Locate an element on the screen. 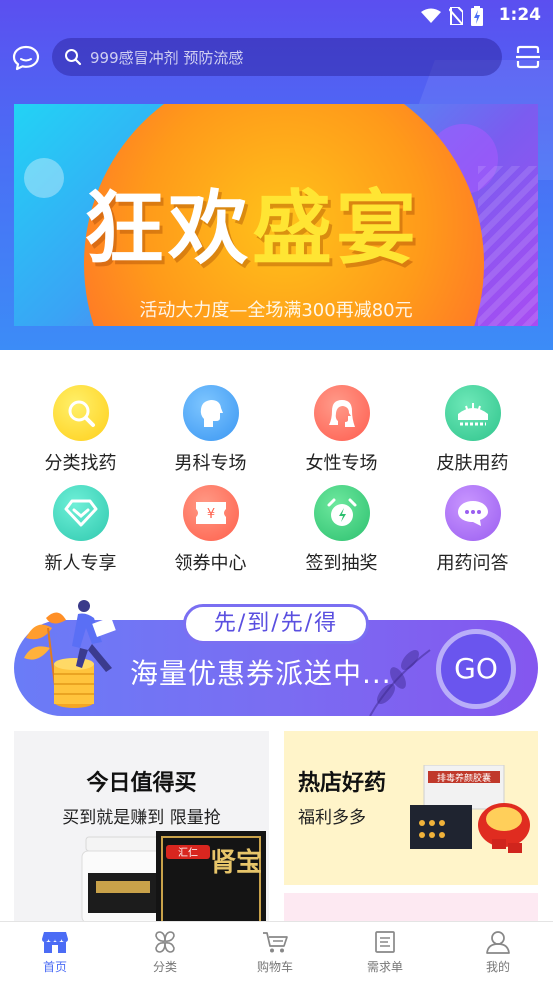 This screenshot has height=983, width=553. nav-label: 我的 is located at coordinates (497, 967).